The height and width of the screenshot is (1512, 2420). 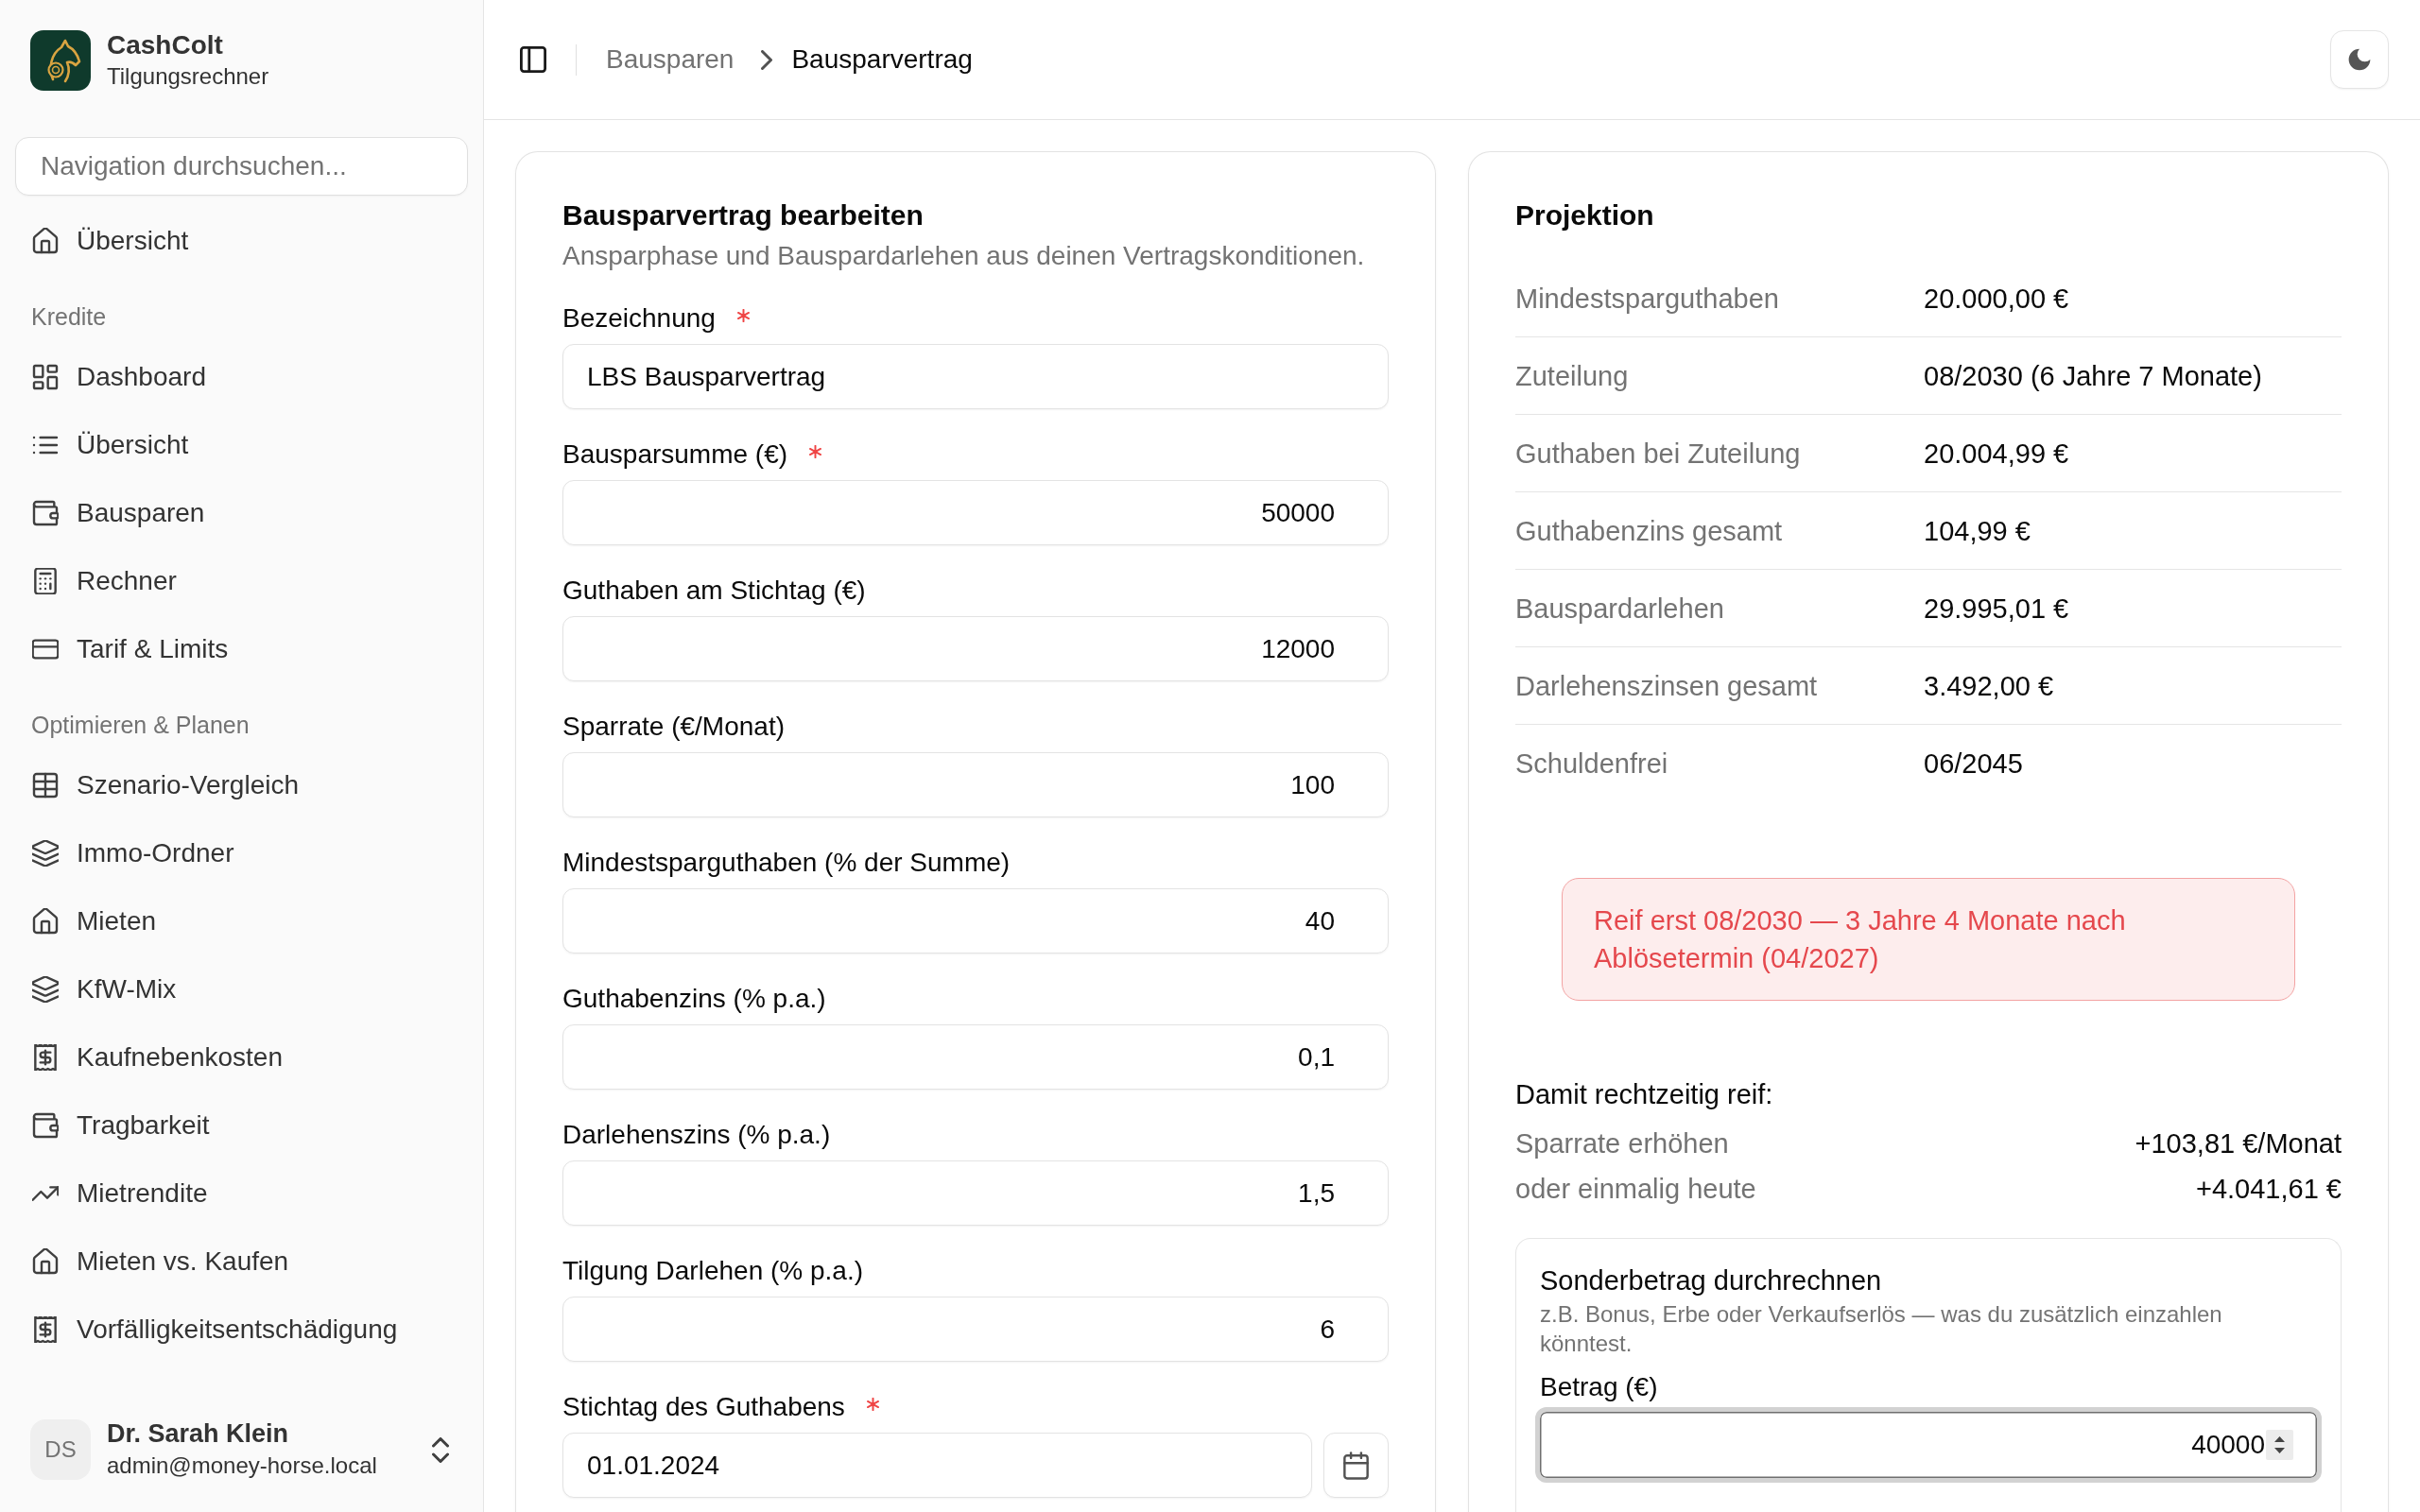 I want to click on breadcrumb-link: Bausparen, so click(x=671, y=59).